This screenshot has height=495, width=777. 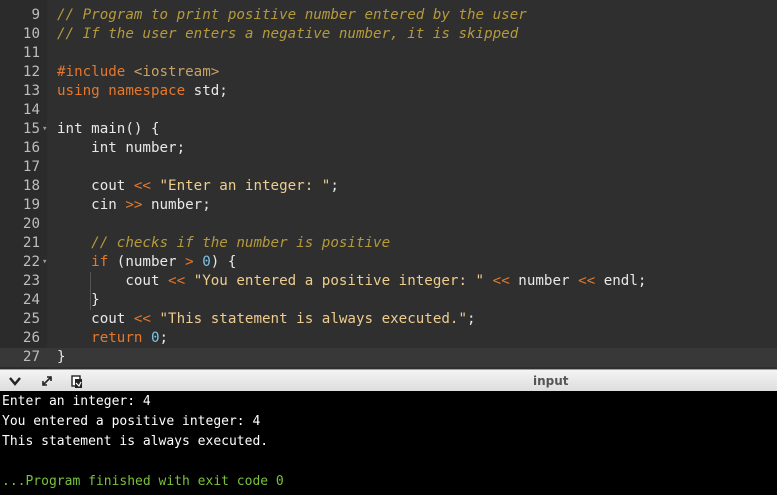 I want to click on code-text: using namespace std;, so click(x=142, y=91).